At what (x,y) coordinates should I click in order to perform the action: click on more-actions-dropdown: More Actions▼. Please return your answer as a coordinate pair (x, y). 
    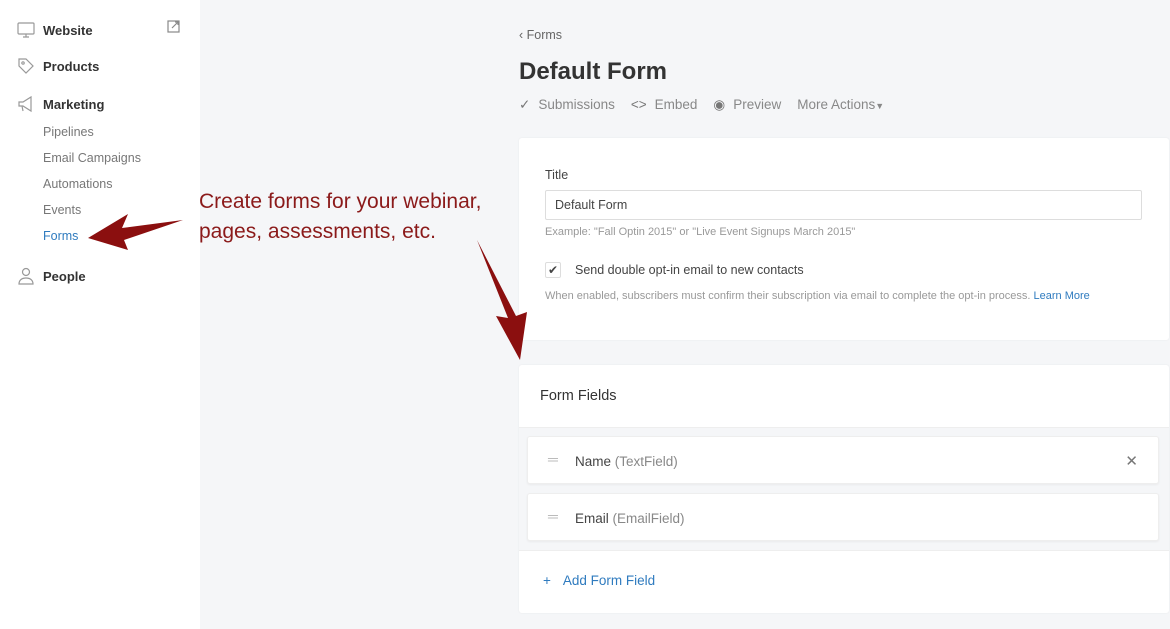
    Looking at the image, I should click on (840, 105).